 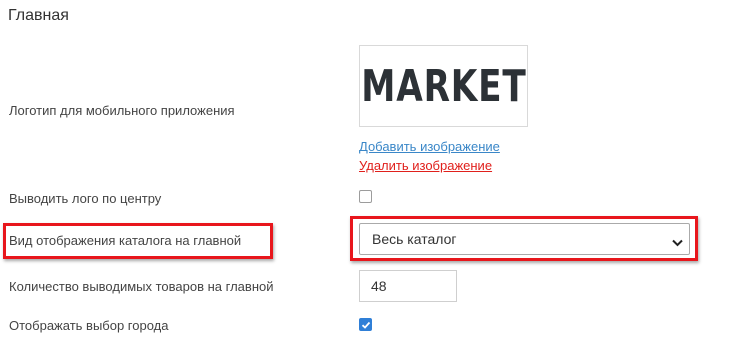 I want to click on catalog-view-selected-value: Весь каталог, so click(x=414, y=239).